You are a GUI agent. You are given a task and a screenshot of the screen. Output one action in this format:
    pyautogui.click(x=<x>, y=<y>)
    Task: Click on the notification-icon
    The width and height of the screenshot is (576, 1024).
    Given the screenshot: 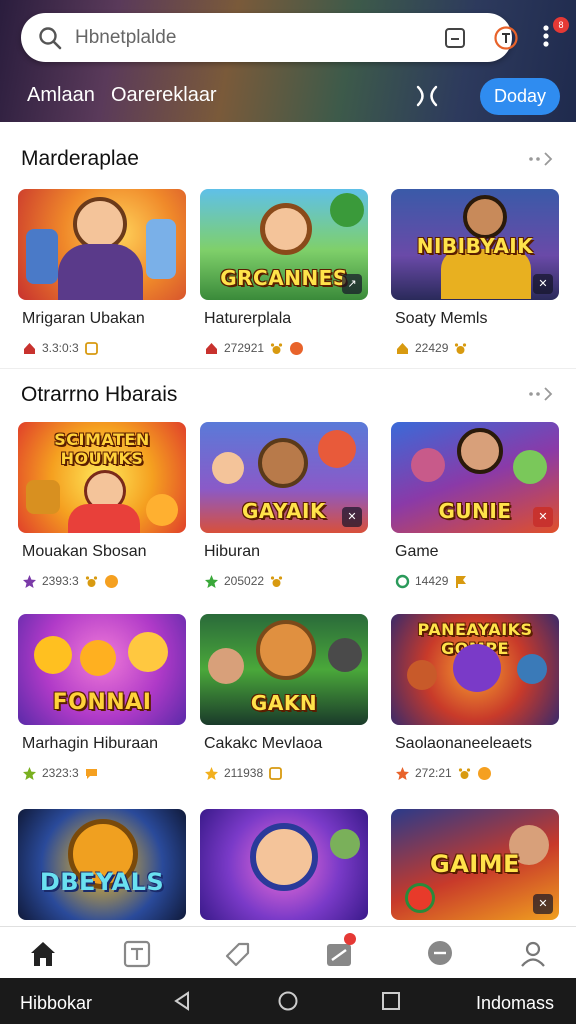 What is the action you would take?
    pyautogui.click(x=506, y=38)
    